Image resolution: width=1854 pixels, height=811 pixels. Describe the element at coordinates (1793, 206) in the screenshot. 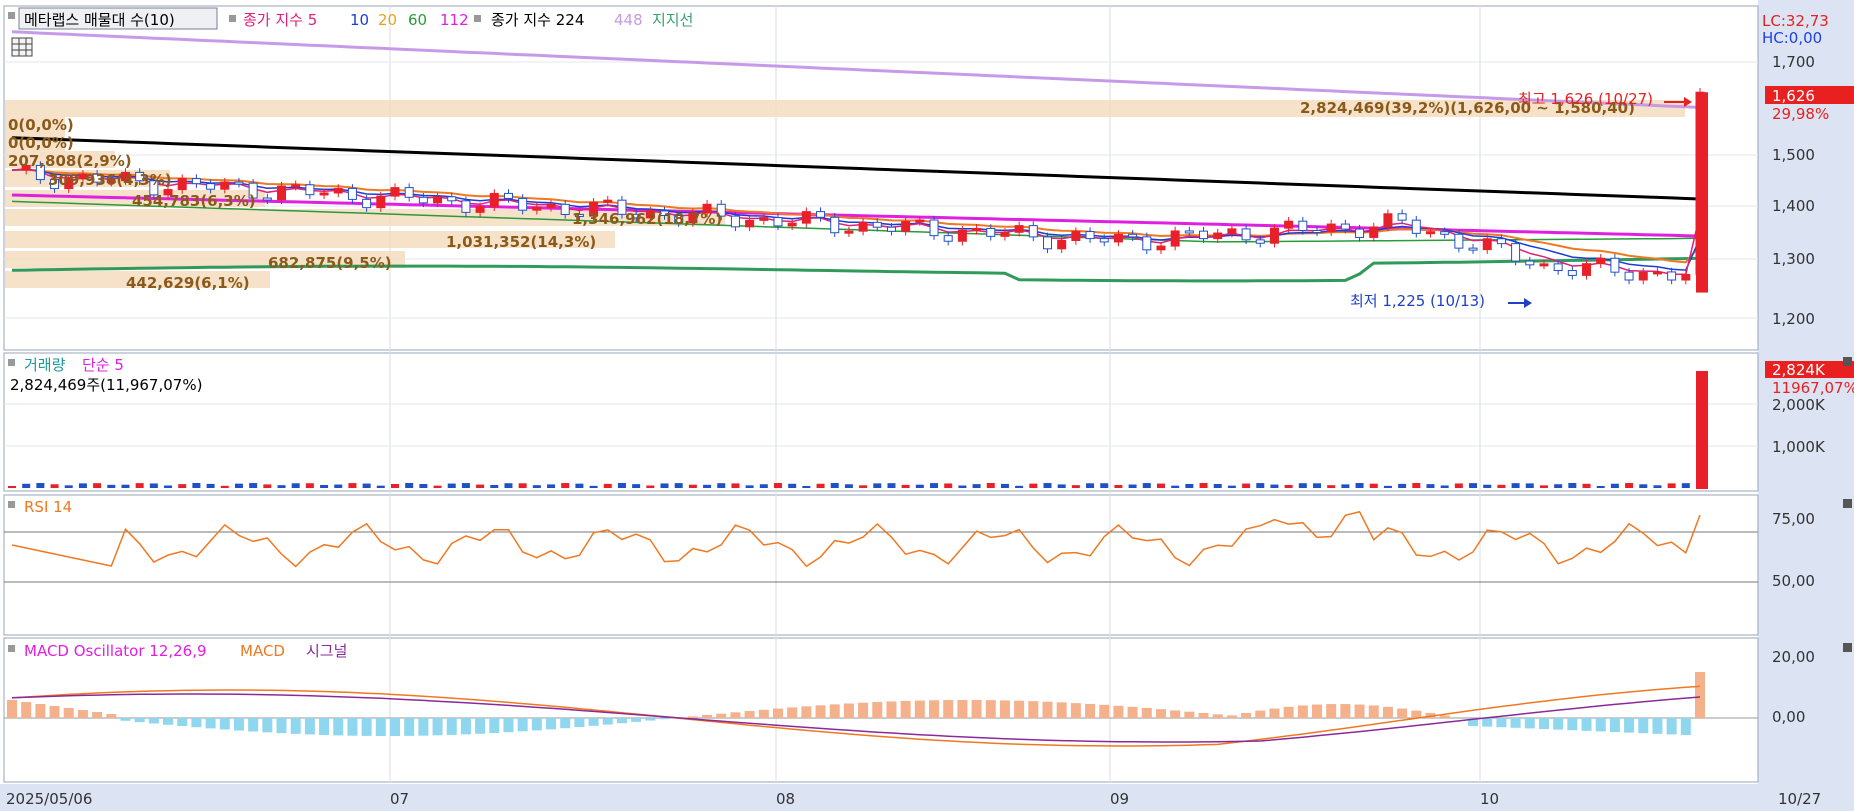

I see `y-tick-1400: 1,400` at that location.